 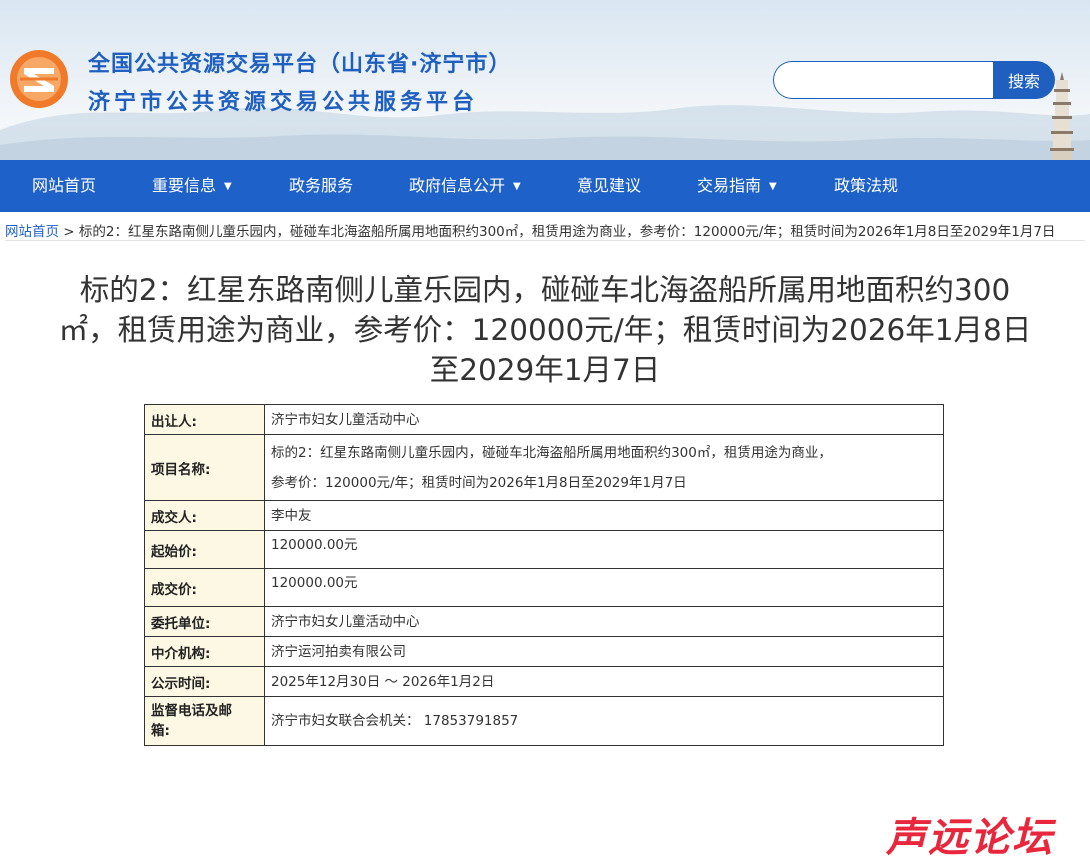 I want to click on nav-item-government-services: 政务服务, so click(x=321, y=186).